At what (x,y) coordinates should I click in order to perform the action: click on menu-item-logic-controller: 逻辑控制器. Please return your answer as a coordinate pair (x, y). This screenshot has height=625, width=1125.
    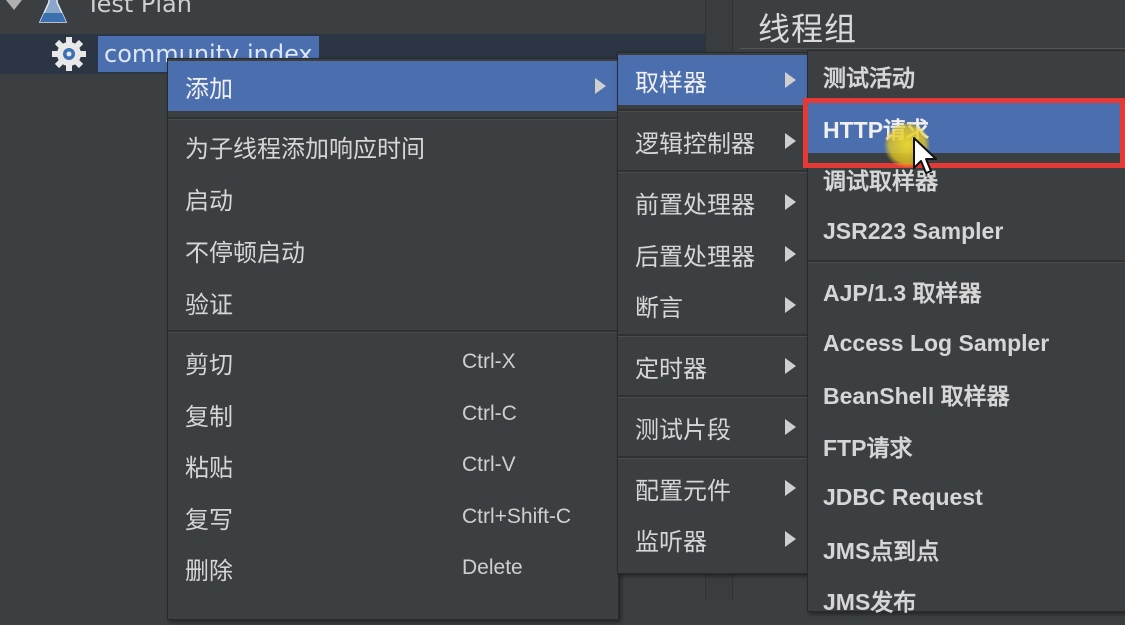
    Looking at the image, I should click on (713, 141).